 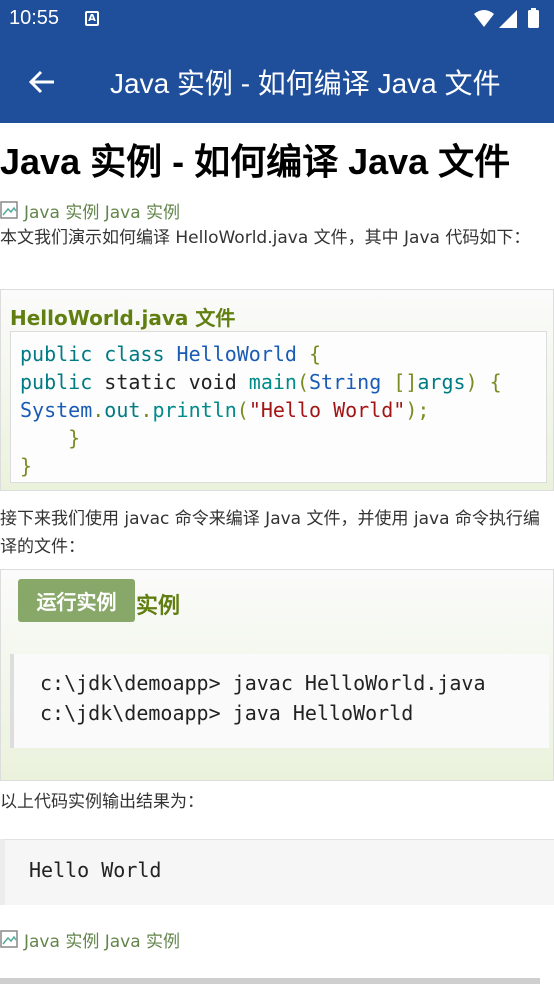 I want to click on page-title: Java 实例 - 如何编译 Java 文件, so click(x=255, y=161).